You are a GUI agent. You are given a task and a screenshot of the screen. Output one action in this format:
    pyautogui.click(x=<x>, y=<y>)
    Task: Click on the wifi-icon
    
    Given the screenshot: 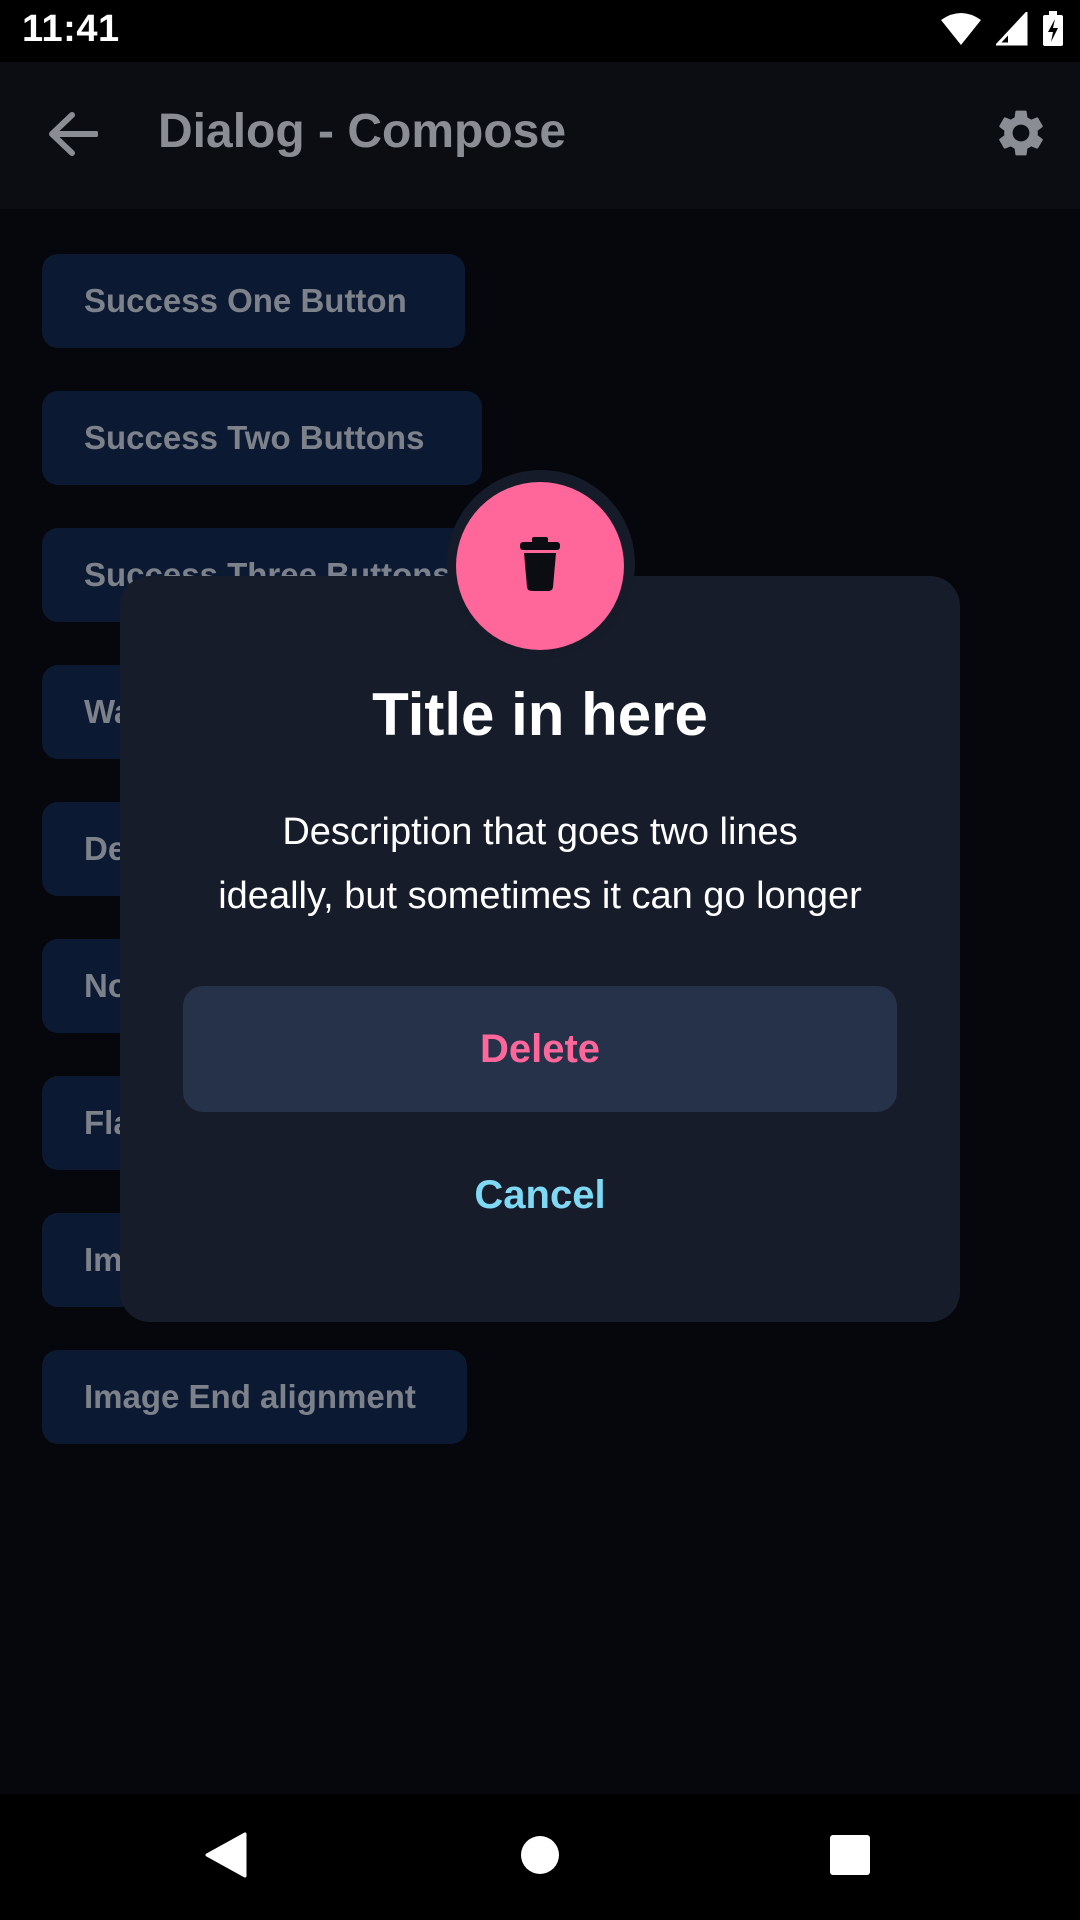 What is the action you would take?
    pyautogui.click(x=961, y=31)
    